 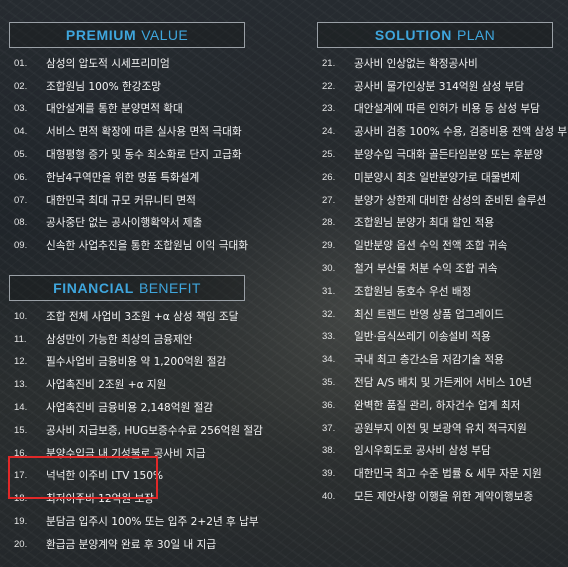 I want to click on item-text: 공사비 인상없는 확정공사비, so click(x=416, y=63).